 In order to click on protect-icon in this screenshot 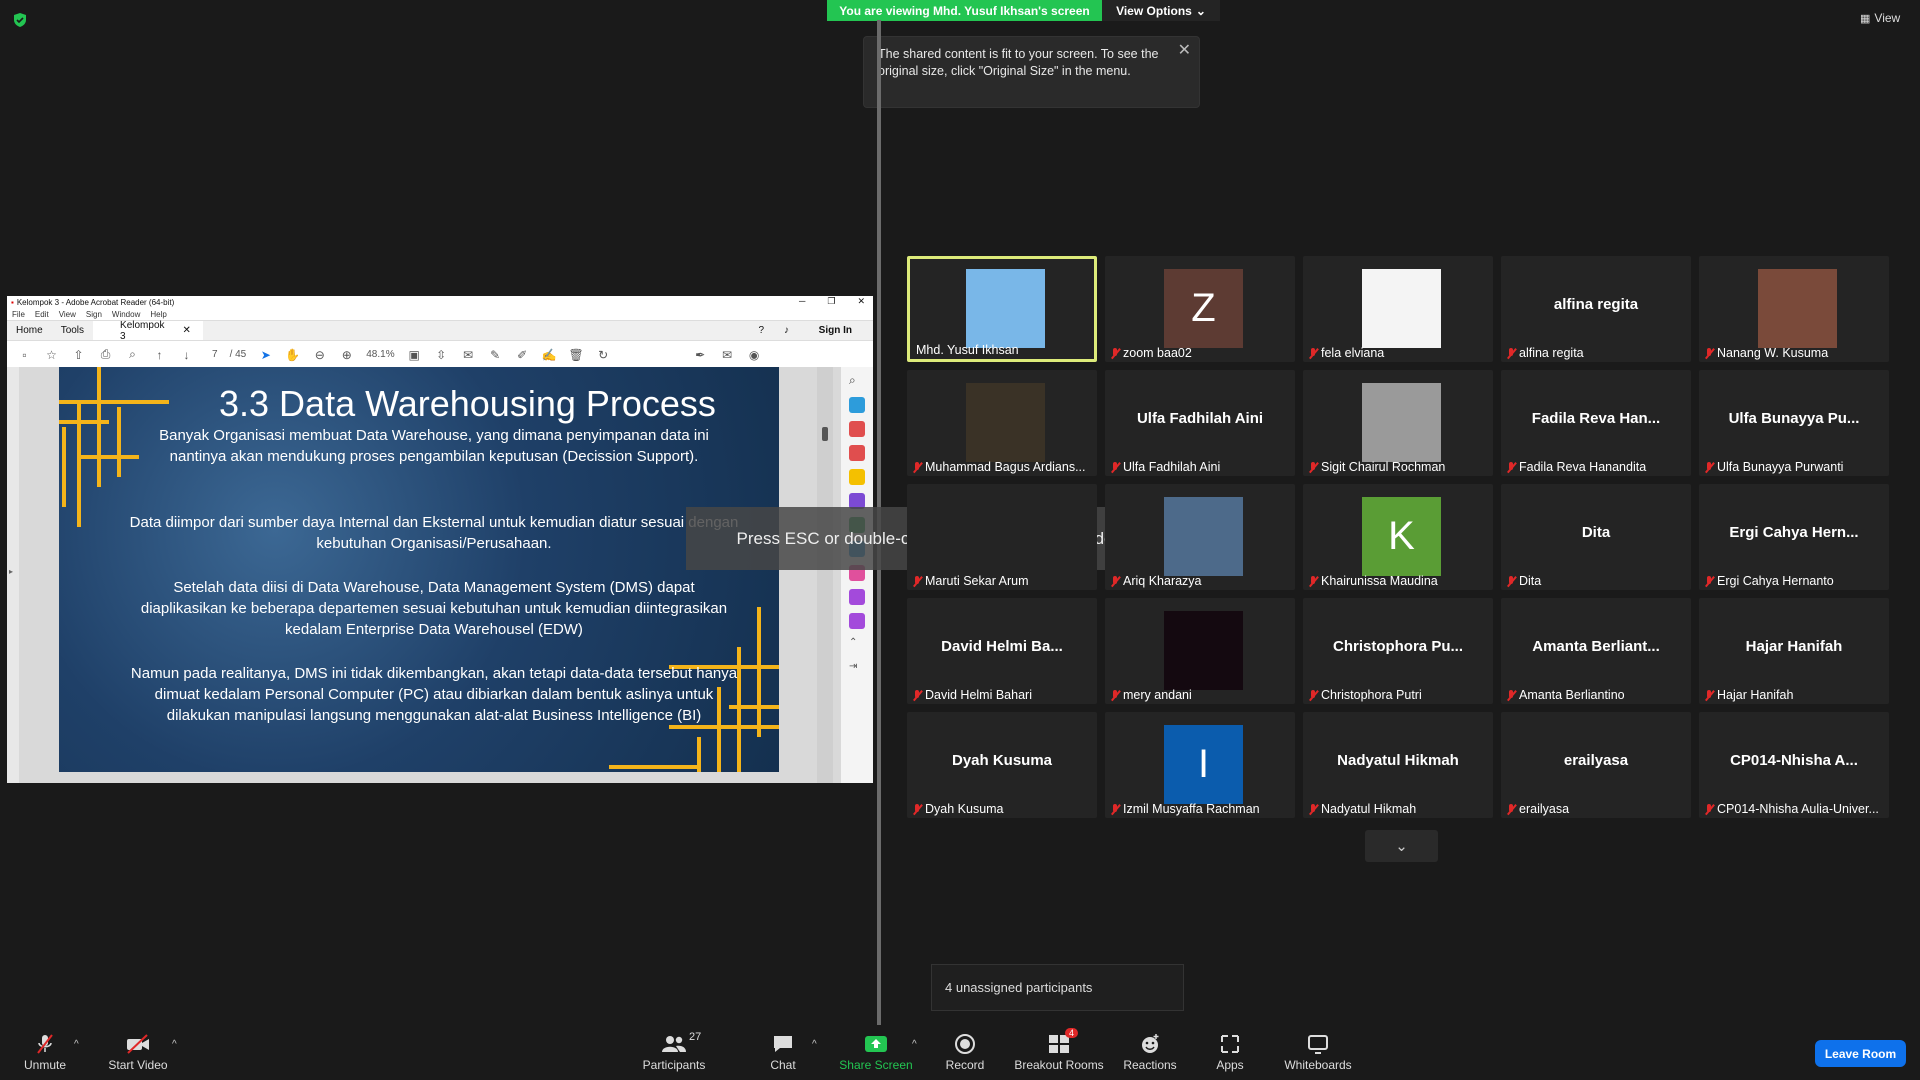, I will do `click(857, 597)`.